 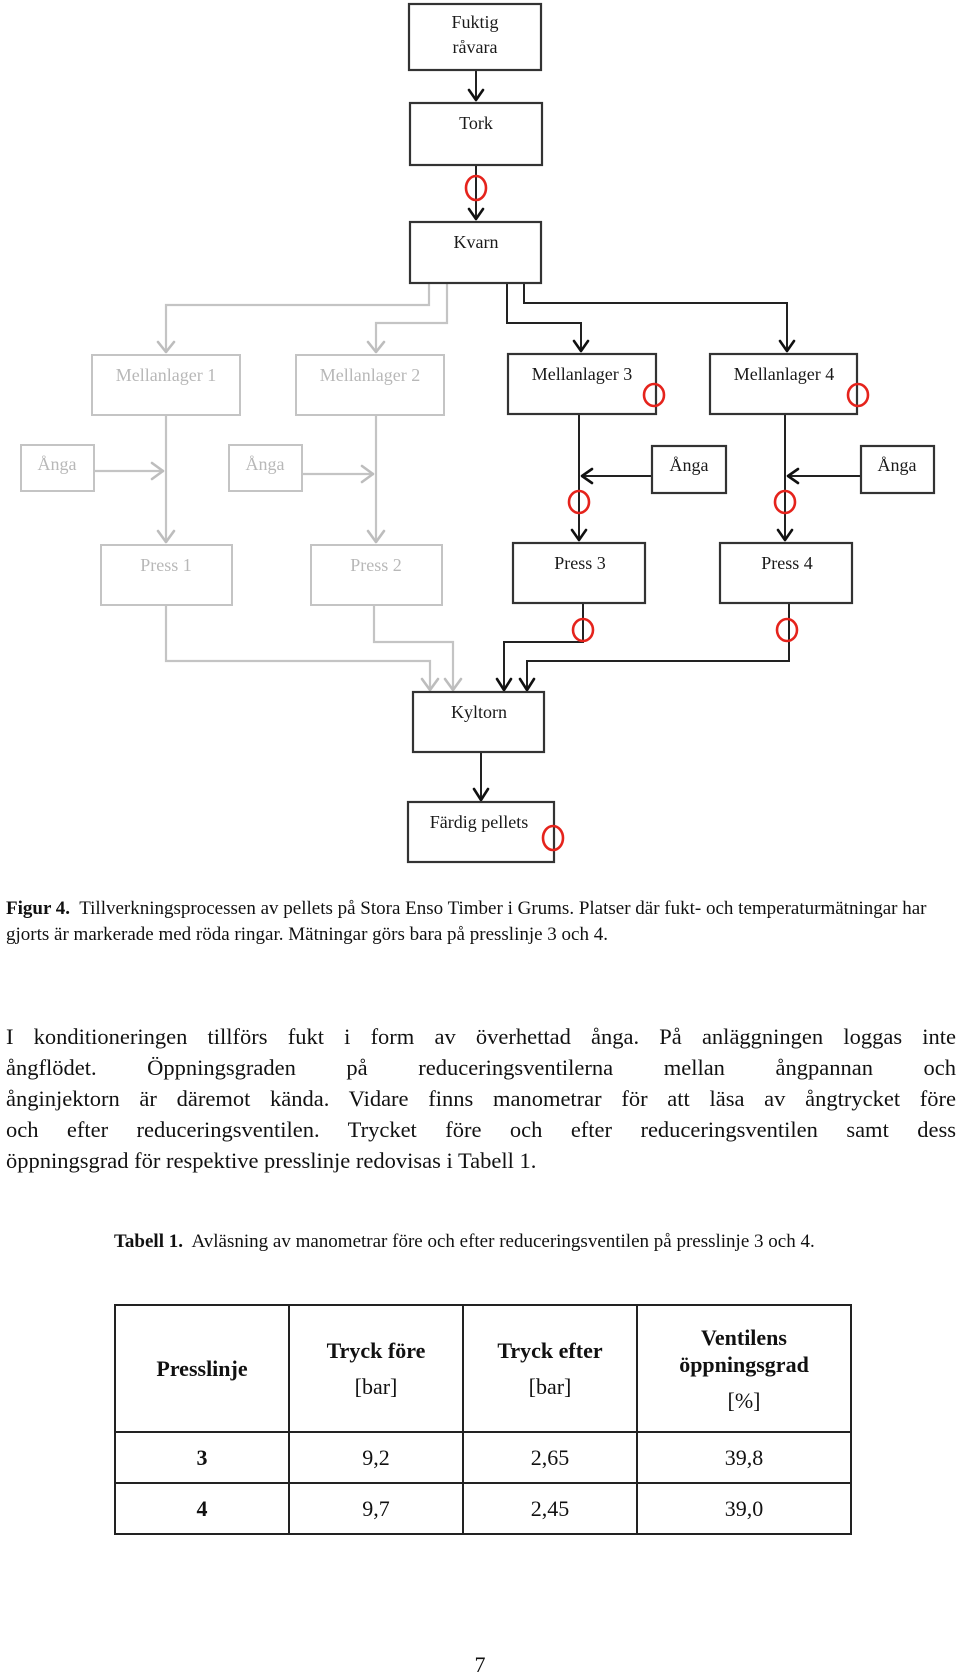 I want to click on node-kvarn: Kvarn, so click(x=475, y=252).